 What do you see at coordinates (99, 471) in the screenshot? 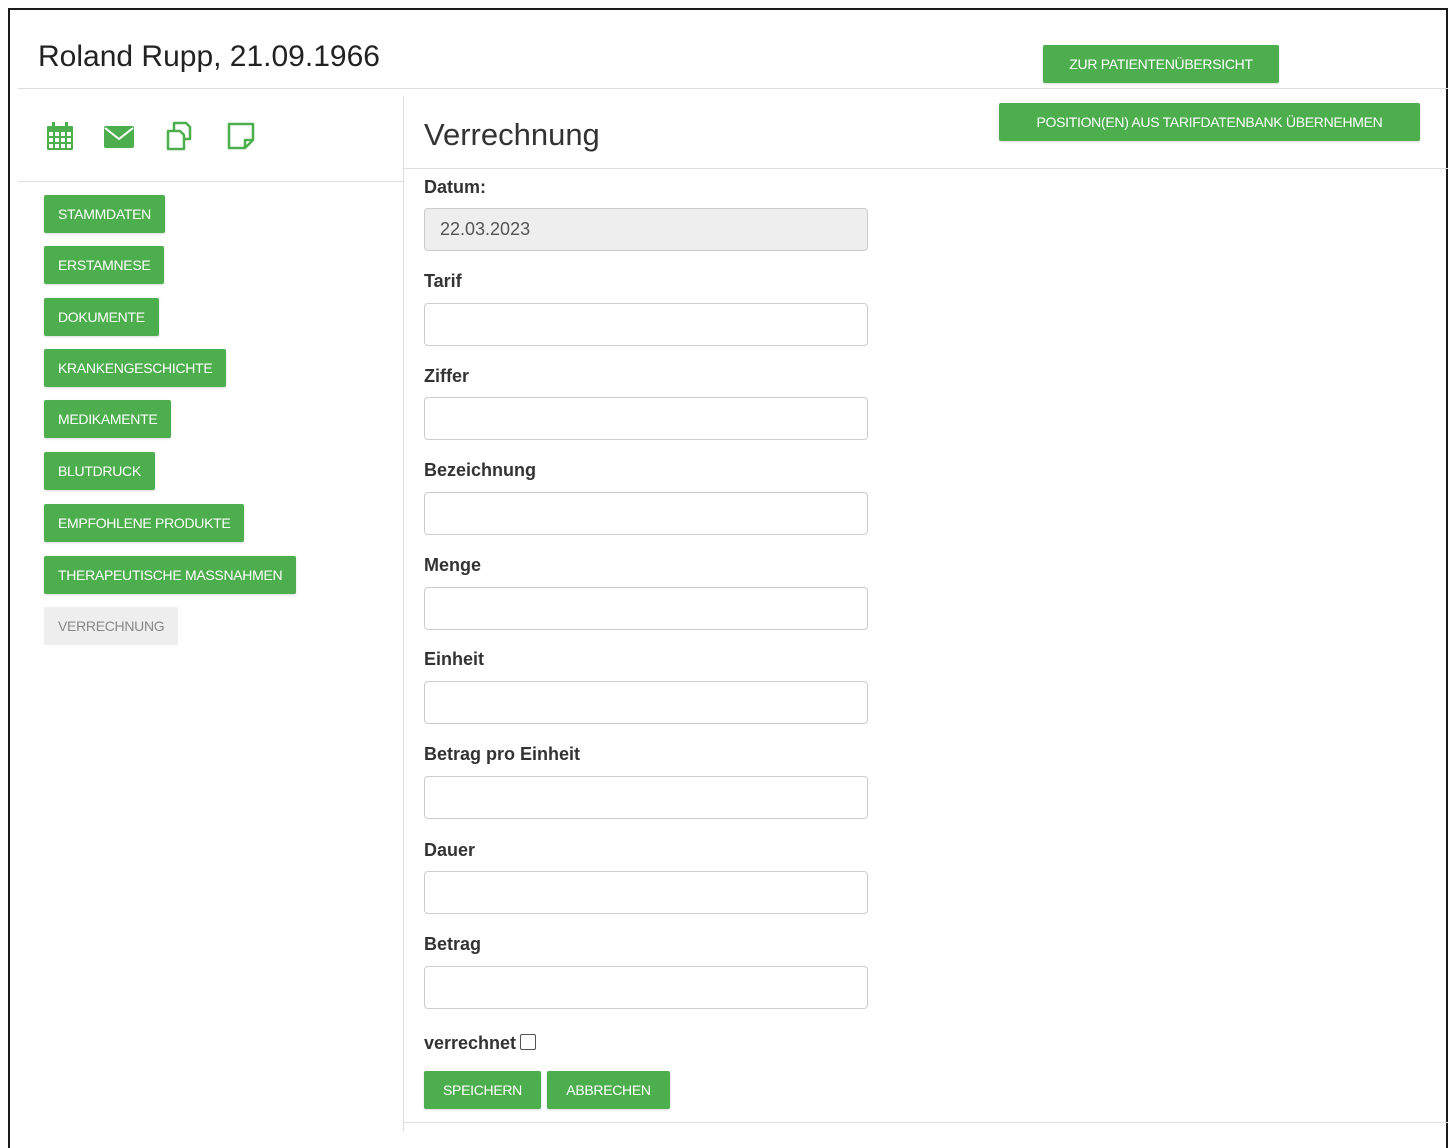
I see `sidebar-item-blutdruck: BLUTDRUCK` at bounding box center [99, 471].